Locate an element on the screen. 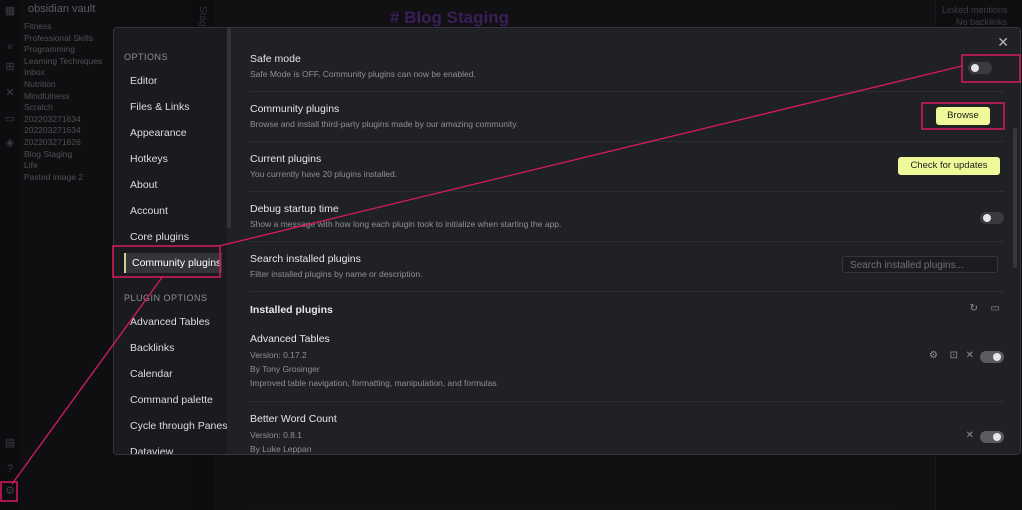  plugin-author: By Tony Grosinger is located at coordinates (285, 369).